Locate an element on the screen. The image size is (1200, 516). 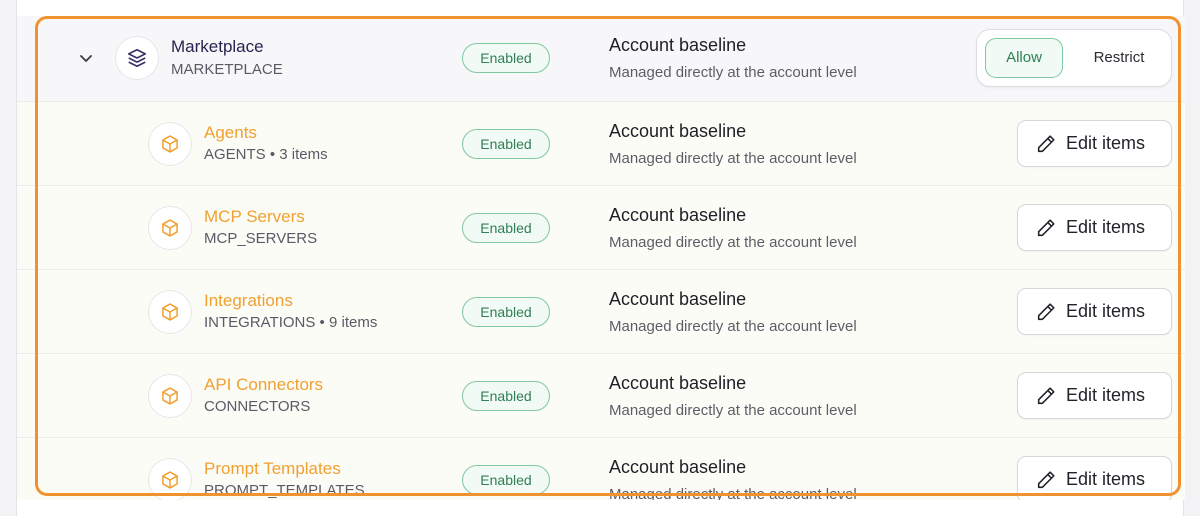
allow-restrict-toggle: Allow Restrict is located at coordinates (1074, 58).